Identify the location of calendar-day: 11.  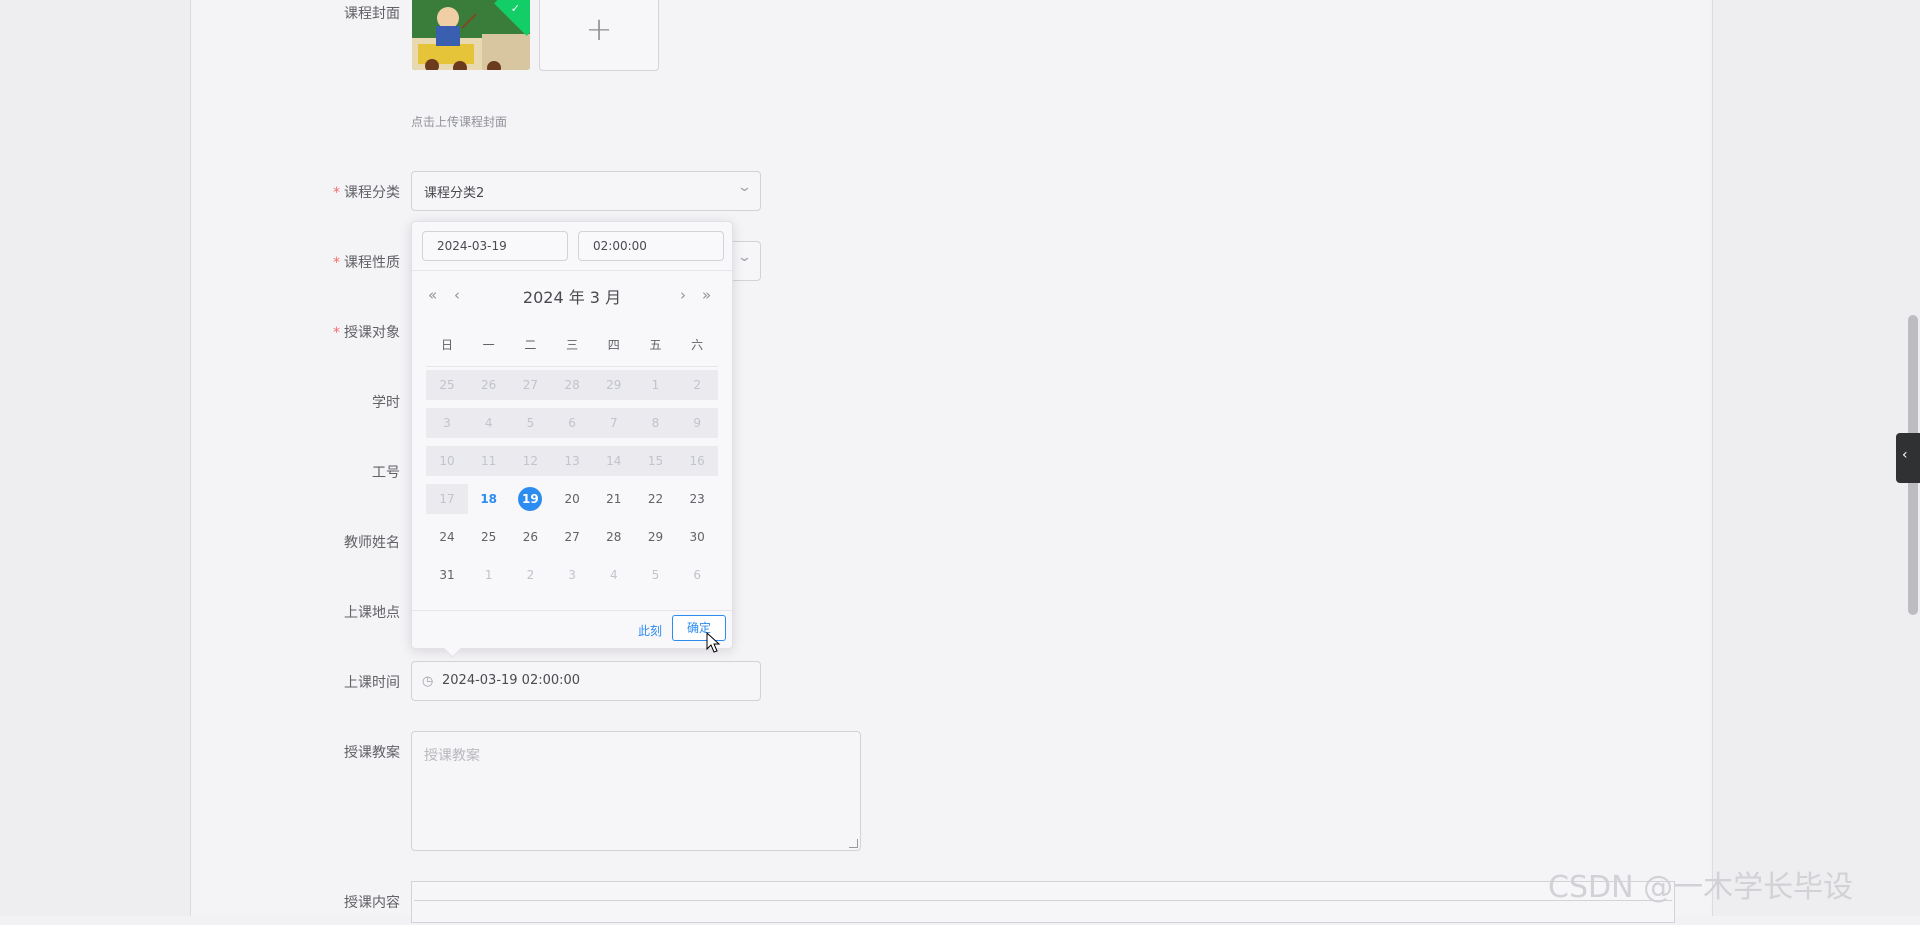
(488, 461).